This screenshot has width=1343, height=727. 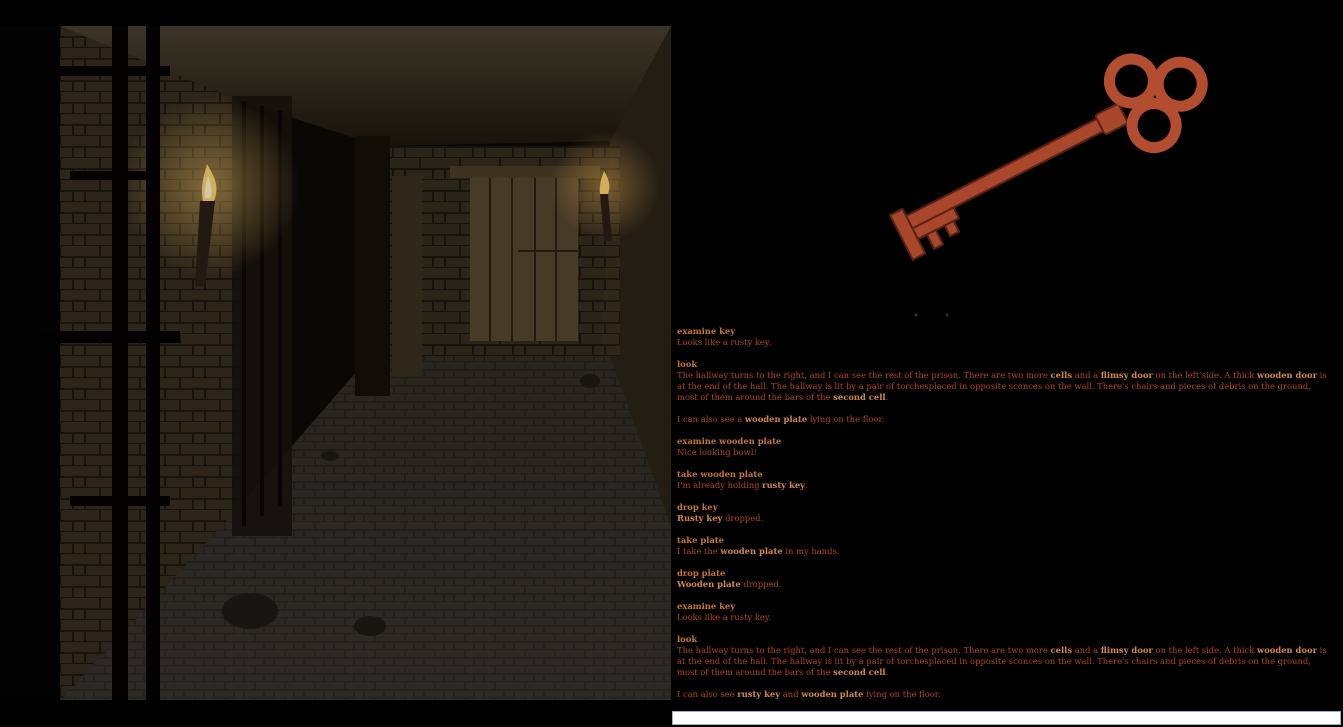 I want to click on log-command: take wooden plate, so click(x=720, y=474).